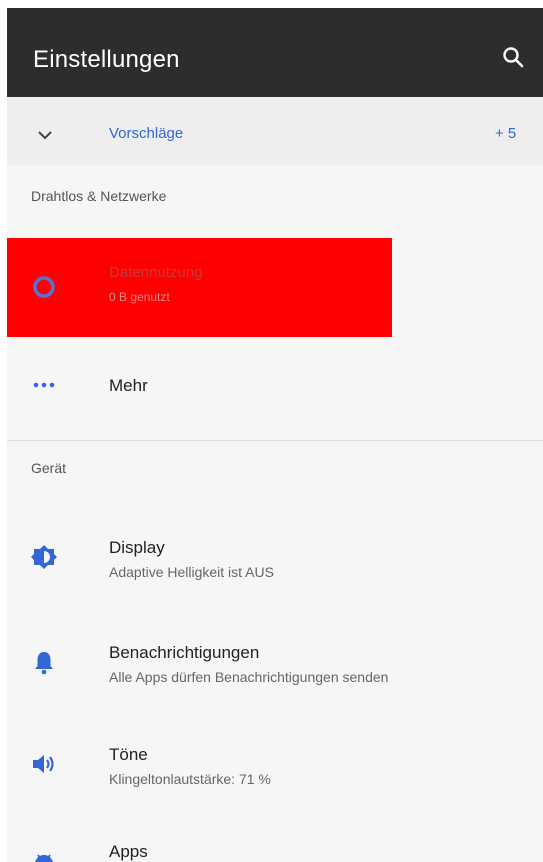 The width and height of the screenshot is (543, 862). Describe the element at coordinates (44, 764) in the screenshot. I see `volume-icon` at that location.